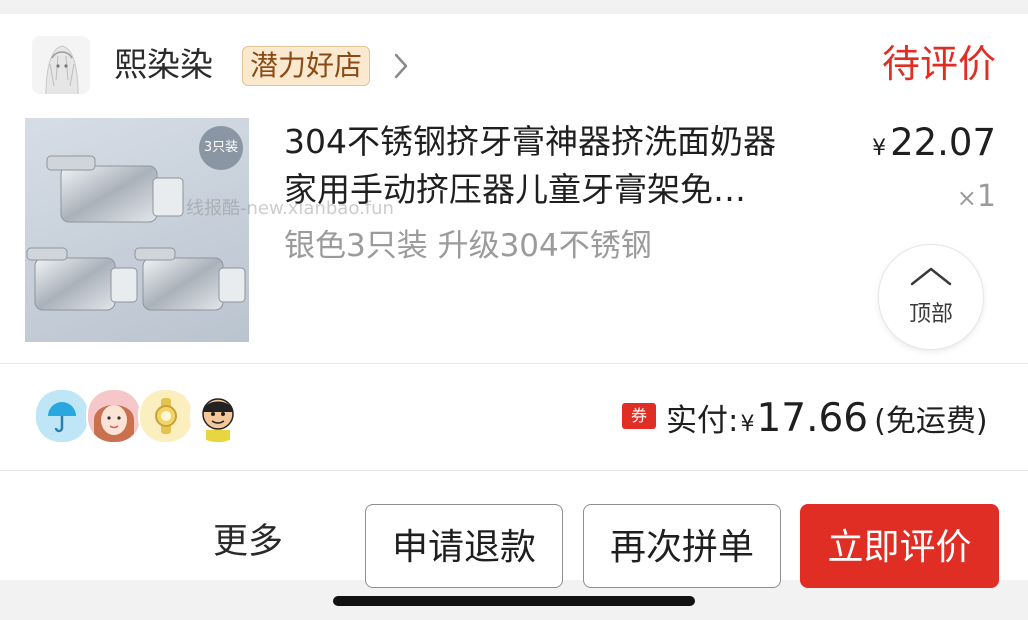 This screenshot has width=1028, height=620. What do you see at coordinates (938, 64) in the screenshot?
I see `order-status: 待评价` at bounding box center [938, 64].